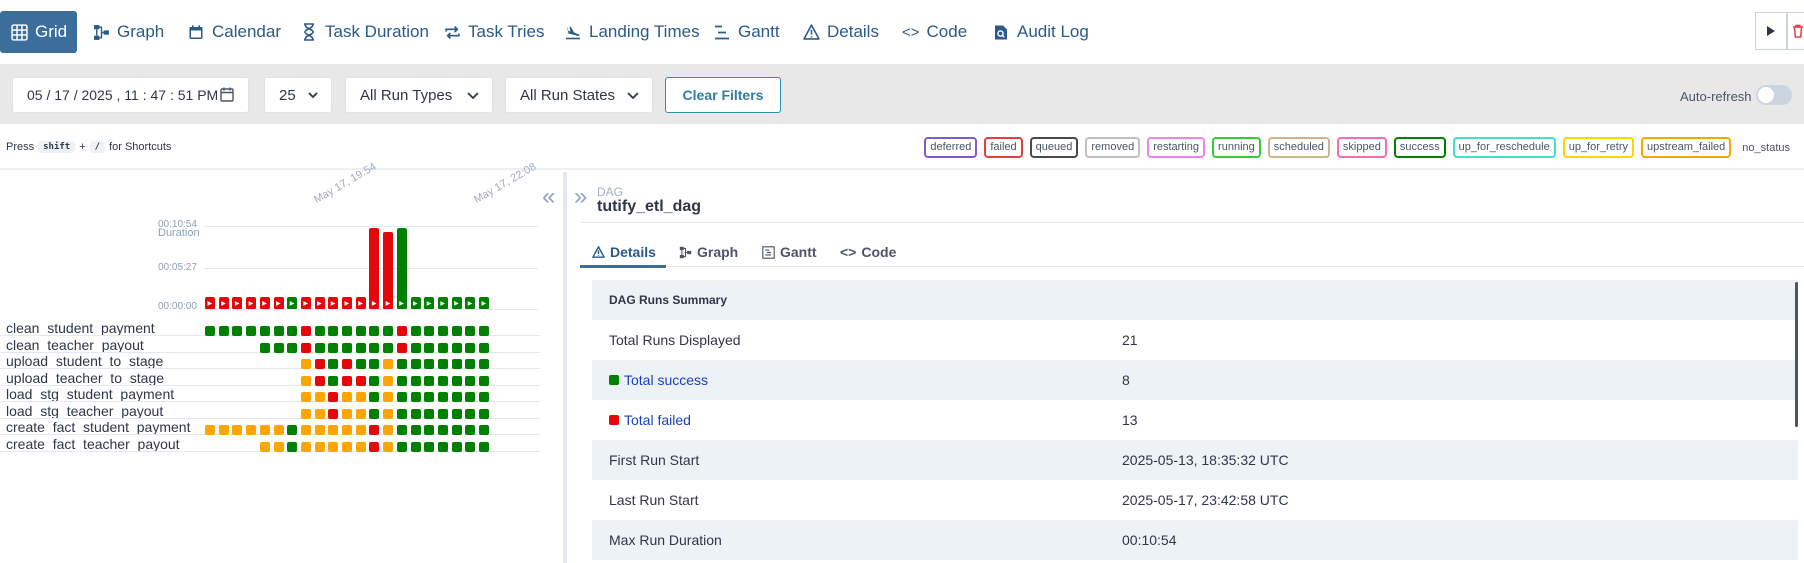 This screenshot has width=1804, height=563. Describe the element at coordinates (1504, 147) in the screenshot. I see `legend-up-for-reschedule: up_for_reschedule` at that location.